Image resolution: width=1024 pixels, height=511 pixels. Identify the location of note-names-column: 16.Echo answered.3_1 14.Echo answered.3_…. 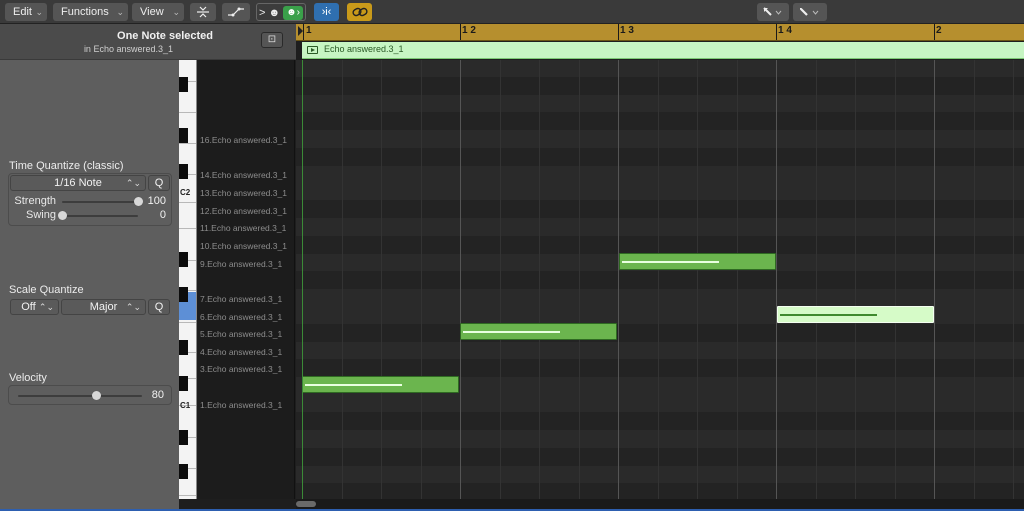
(246, 279).